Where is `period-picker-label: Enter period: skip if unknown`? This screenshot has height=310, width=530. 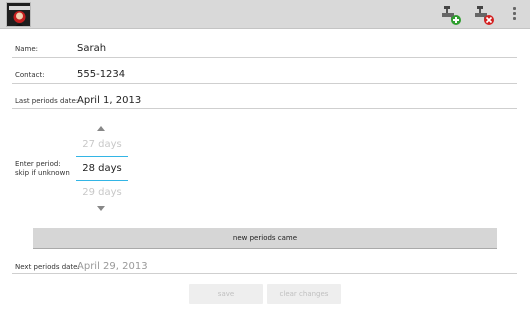 period-picker-label: Enter period: skip if unknown is located at coordinates (42, 169).